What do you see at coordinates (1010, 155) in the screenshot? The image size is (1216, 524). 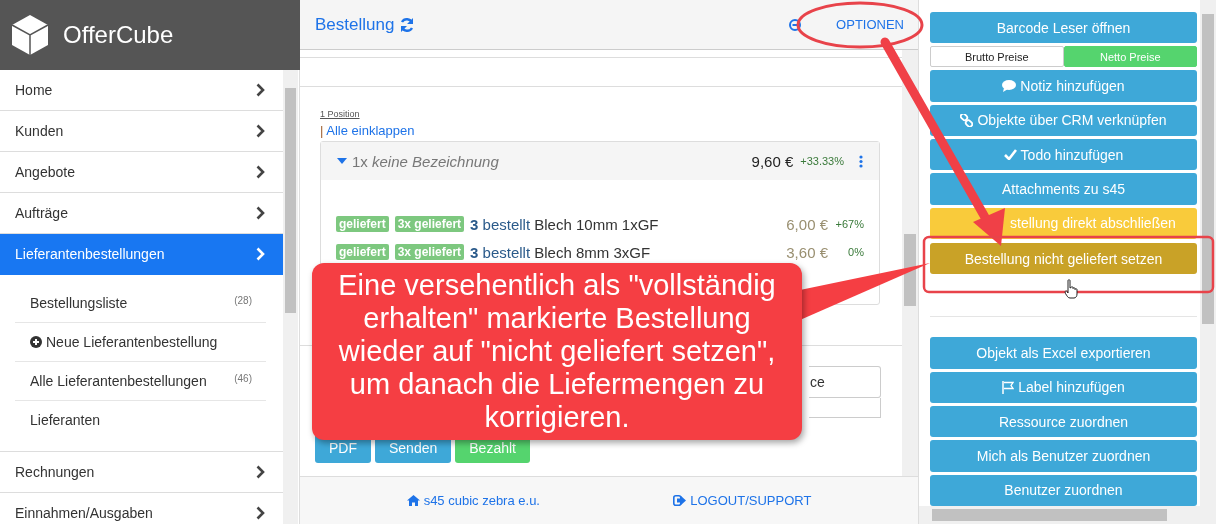 I see `check-icon` at bounding box center [1010, 155].